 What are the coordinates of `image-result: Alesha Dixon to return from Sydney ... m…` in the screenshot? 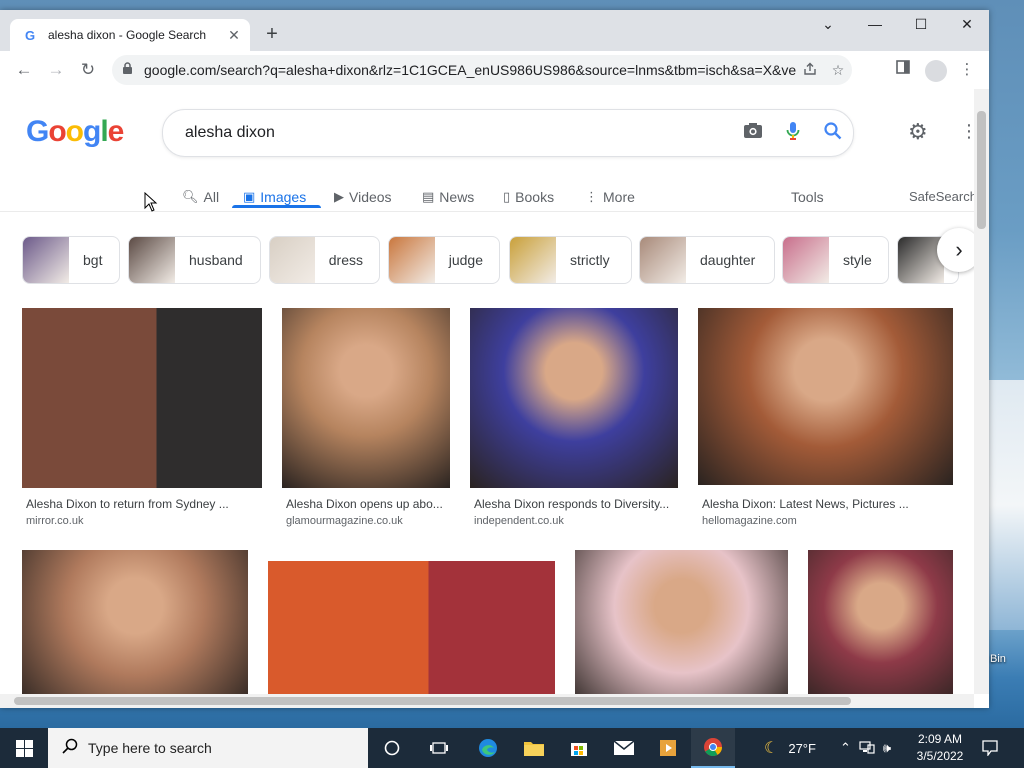 It's located at (142, 423).